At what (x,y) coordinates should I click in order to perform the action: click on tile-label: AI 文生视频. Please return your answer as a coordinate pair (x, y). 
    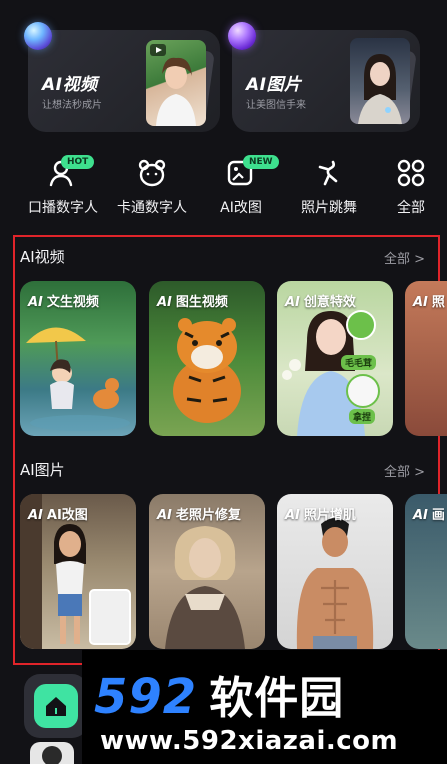
    Looking at the image, I should click on (63, 302).